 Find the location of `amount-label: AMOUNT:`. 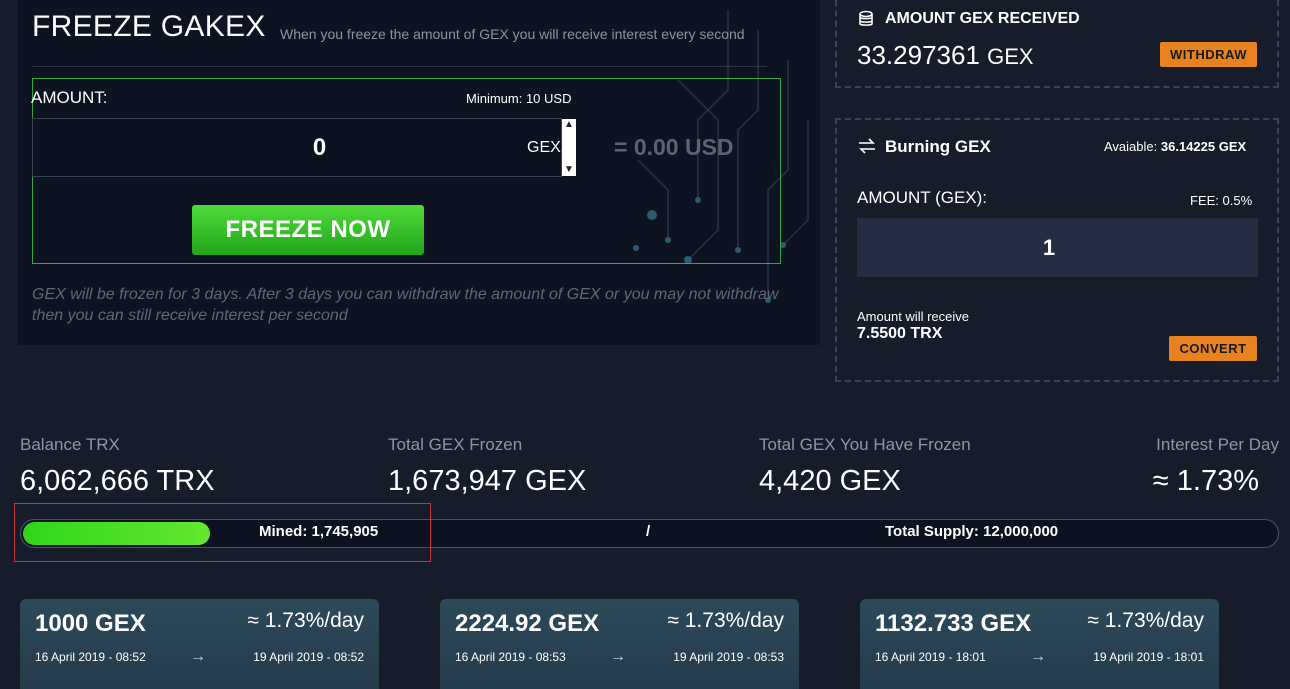

amount-label: AMOUNT: is located at coordinates (69, 97).